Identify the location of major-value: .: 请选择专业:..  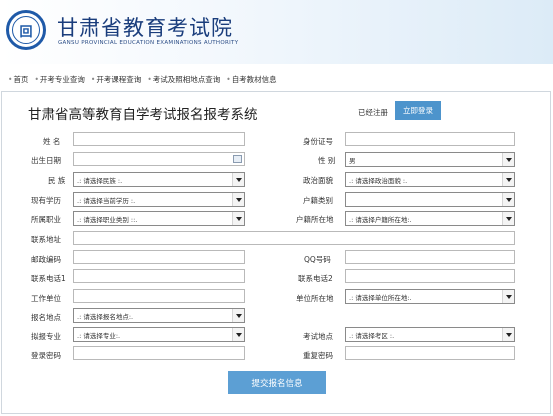
(99, 335).